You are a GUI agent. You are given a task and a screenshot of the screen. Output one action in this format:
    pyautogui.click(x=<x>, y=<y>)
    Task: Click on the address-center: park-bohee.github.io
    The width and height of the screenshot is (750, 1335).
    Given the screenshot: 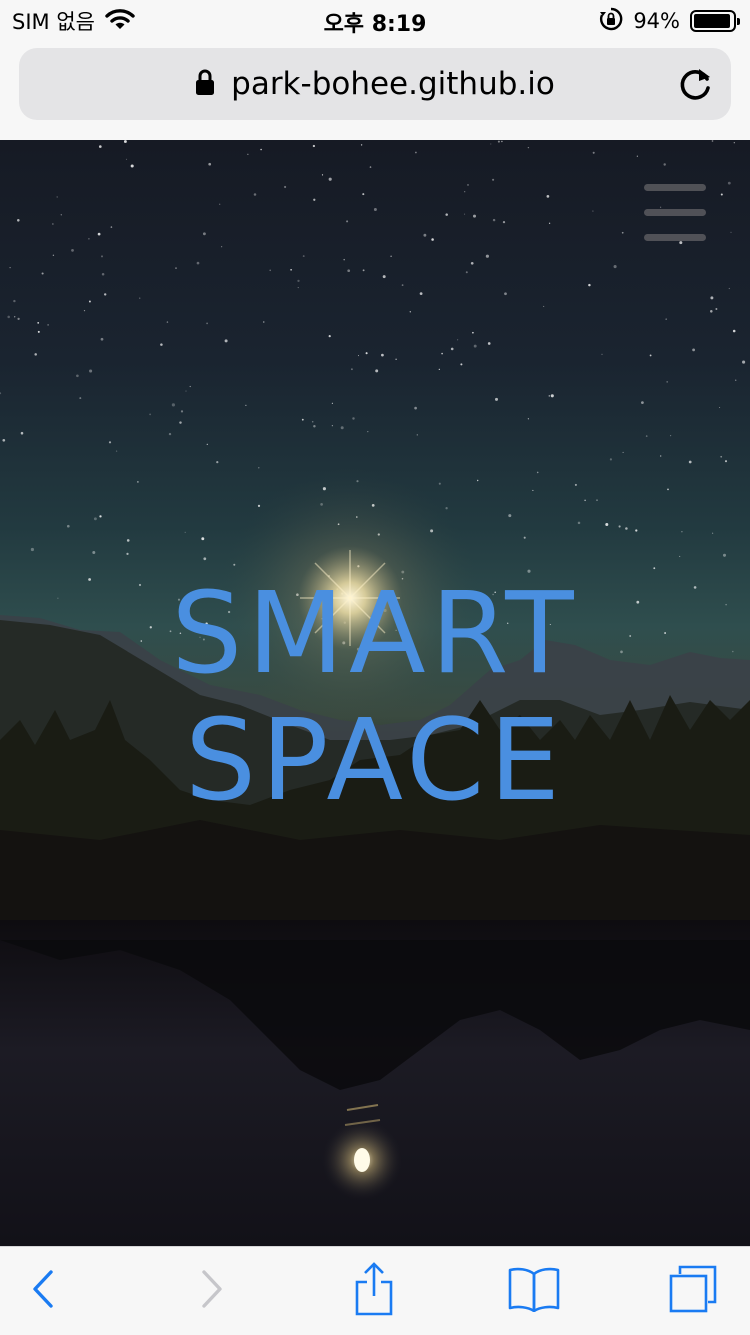 What is the action you would take?
    pyautogui.click(x=375, y=84)
    